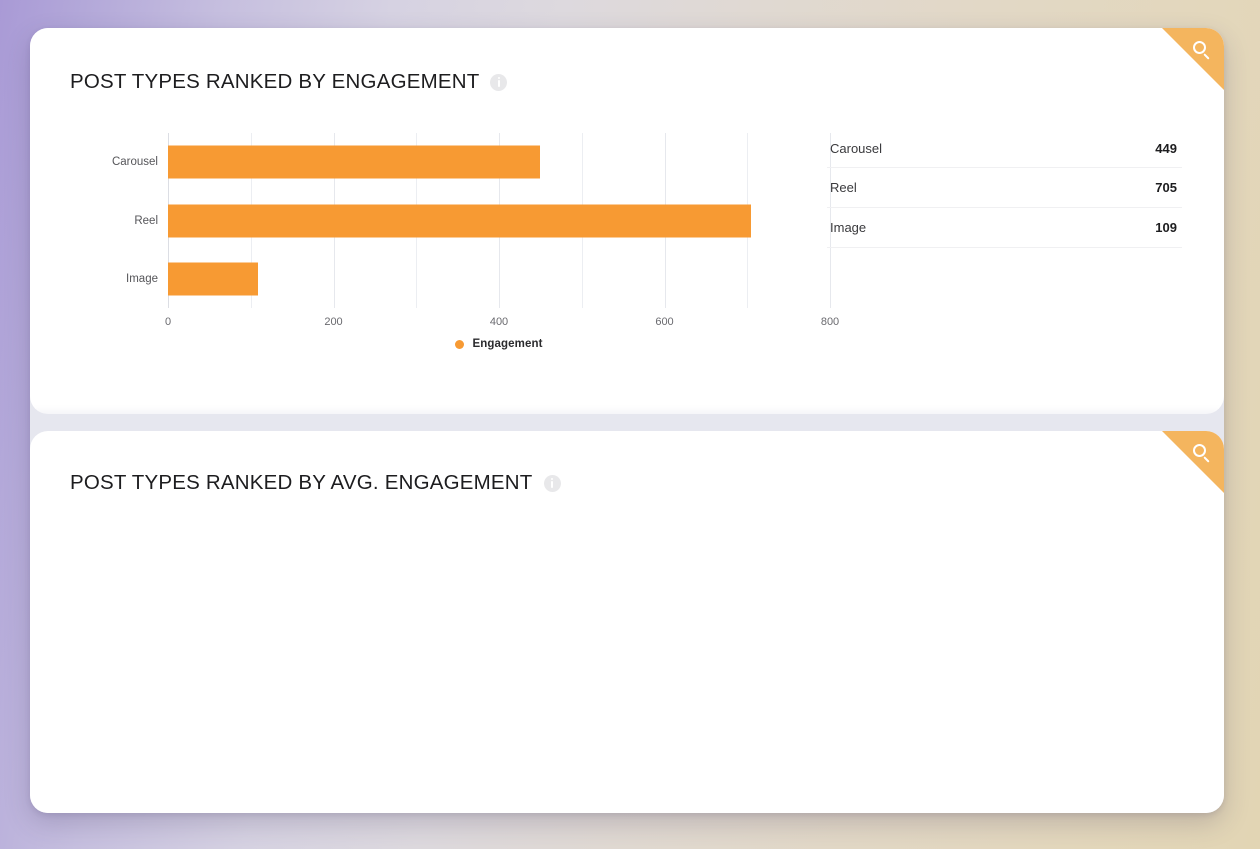 This screenshot has height=849, width=1260. I want to click on legend-label: Engagement, so click(507, 344).